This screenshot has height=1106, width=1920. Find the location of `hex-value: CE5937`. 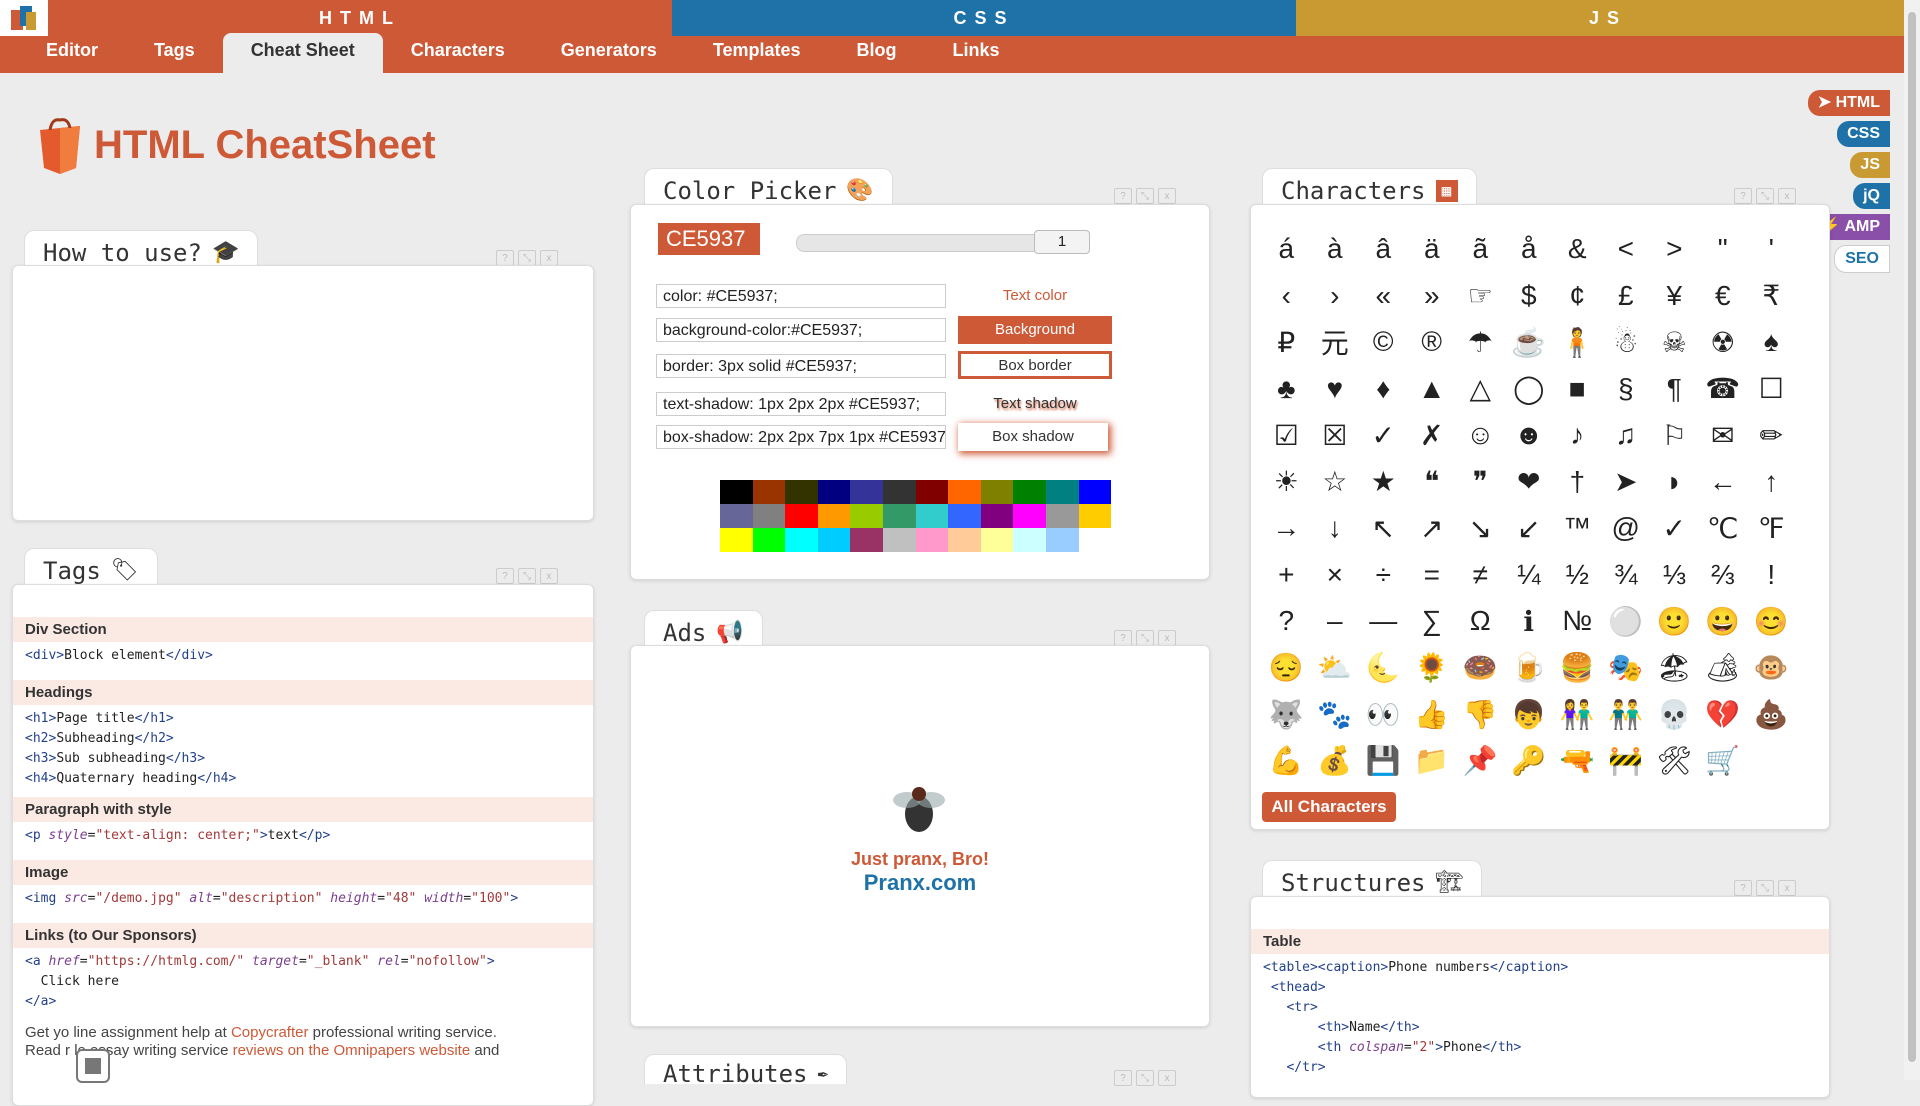

hex-value: CE5937 is located at coordinates (709, 239).